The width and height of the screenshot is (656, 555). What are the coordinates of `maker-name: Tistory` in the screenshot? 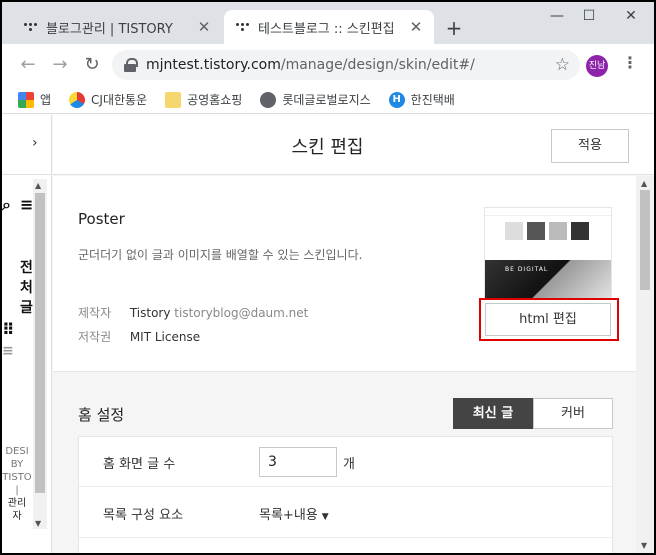 It's located at (150, 313).